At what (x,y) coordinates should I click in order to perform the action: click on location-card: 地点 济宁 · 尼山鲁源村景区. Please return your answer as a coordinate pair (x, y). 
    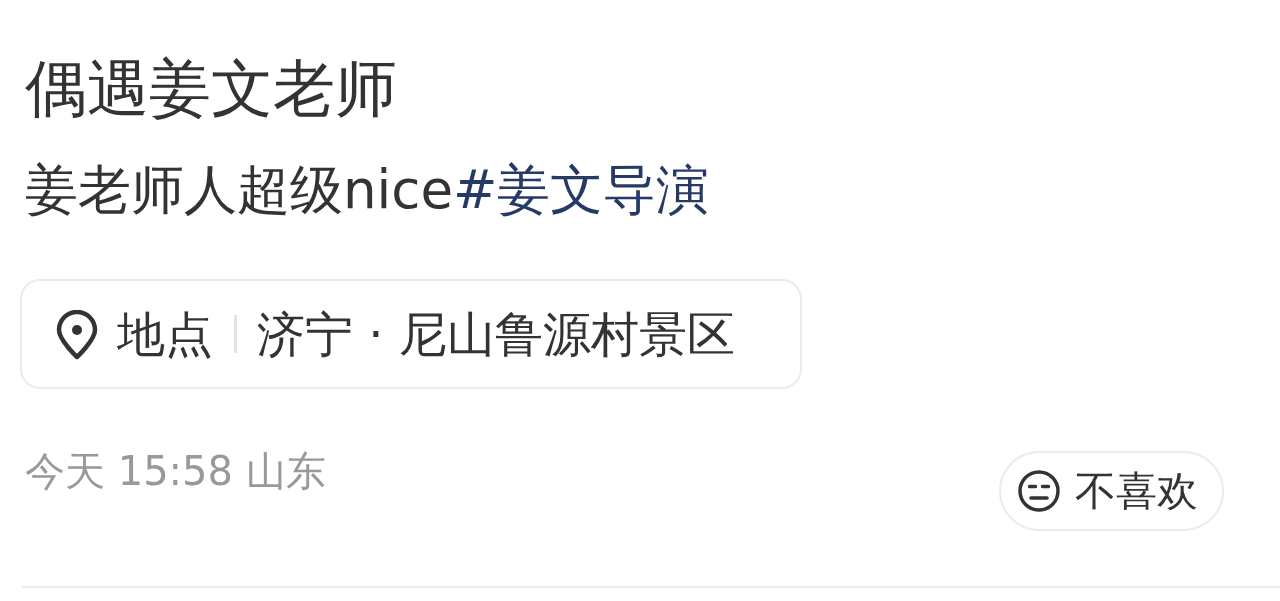
    Looking at the image, I should click on (411, 334).